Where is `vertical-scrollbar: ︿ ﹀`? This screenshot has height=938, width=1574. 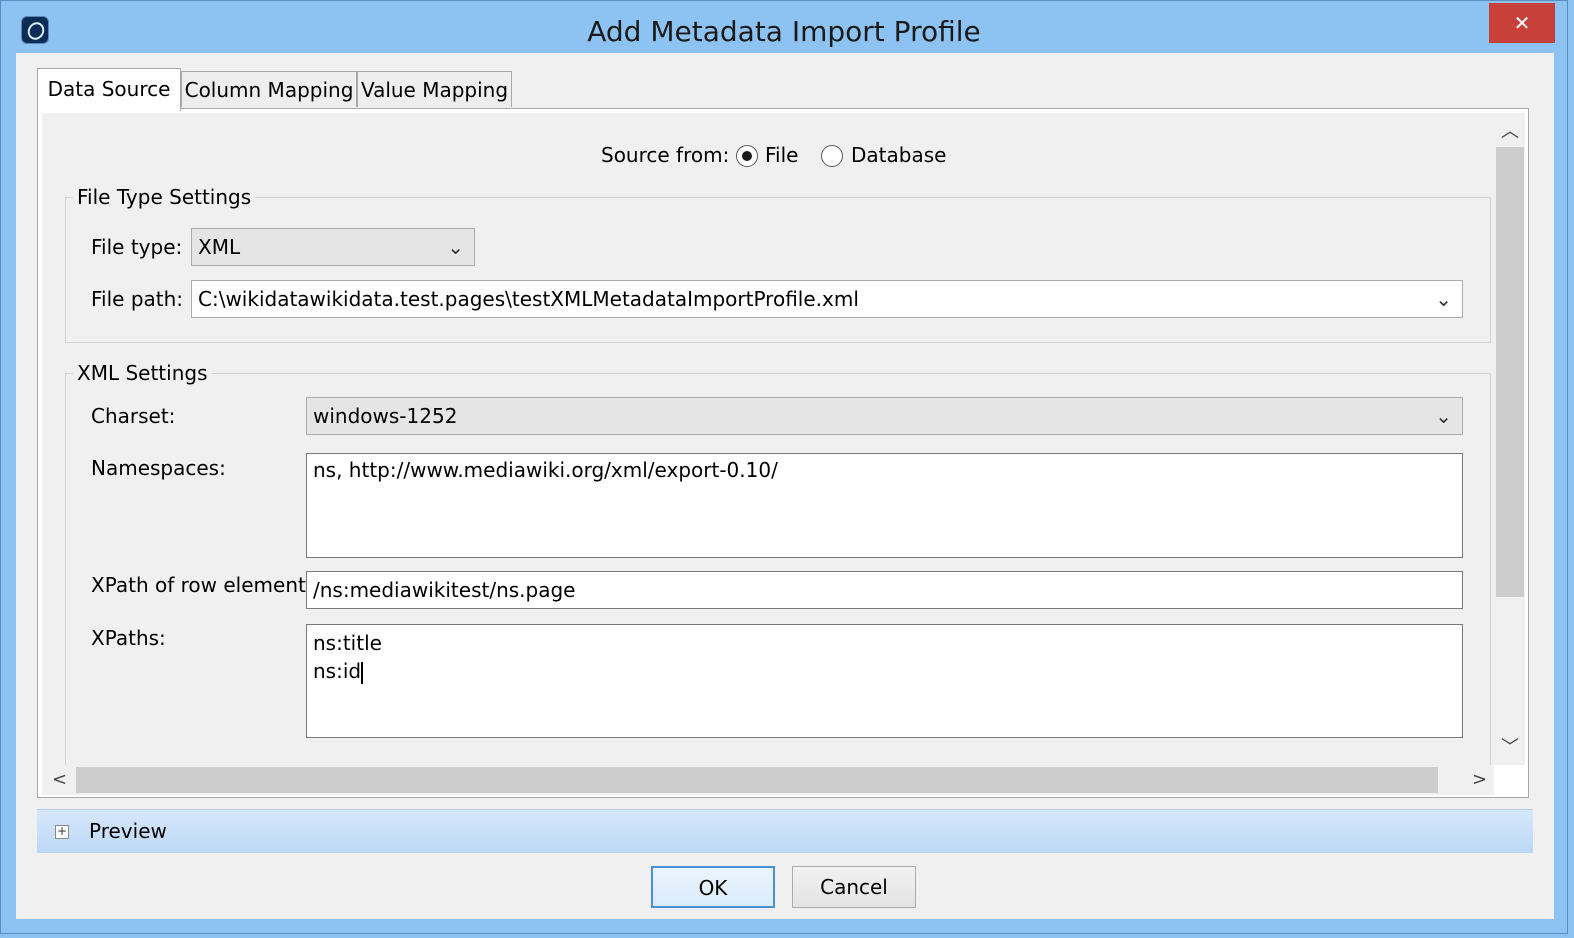 vertical-scrollbar: ︿ ﹀ is located at coordinates (1509, 439).